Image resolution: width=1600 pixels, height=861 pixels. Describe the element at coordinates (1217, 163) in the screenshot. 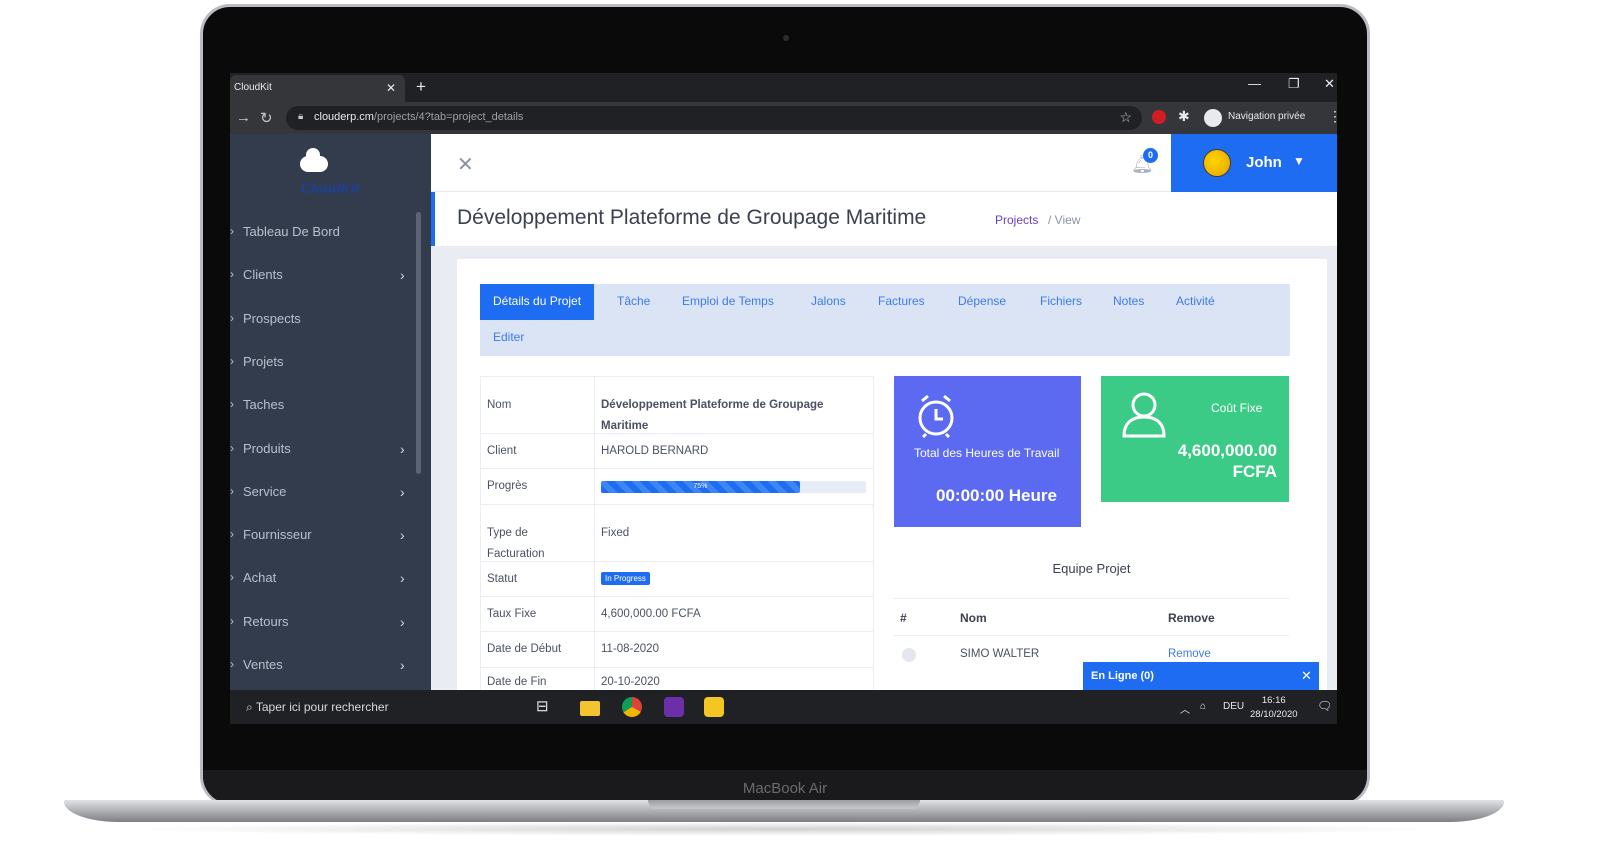

I see `avatar` at that location.